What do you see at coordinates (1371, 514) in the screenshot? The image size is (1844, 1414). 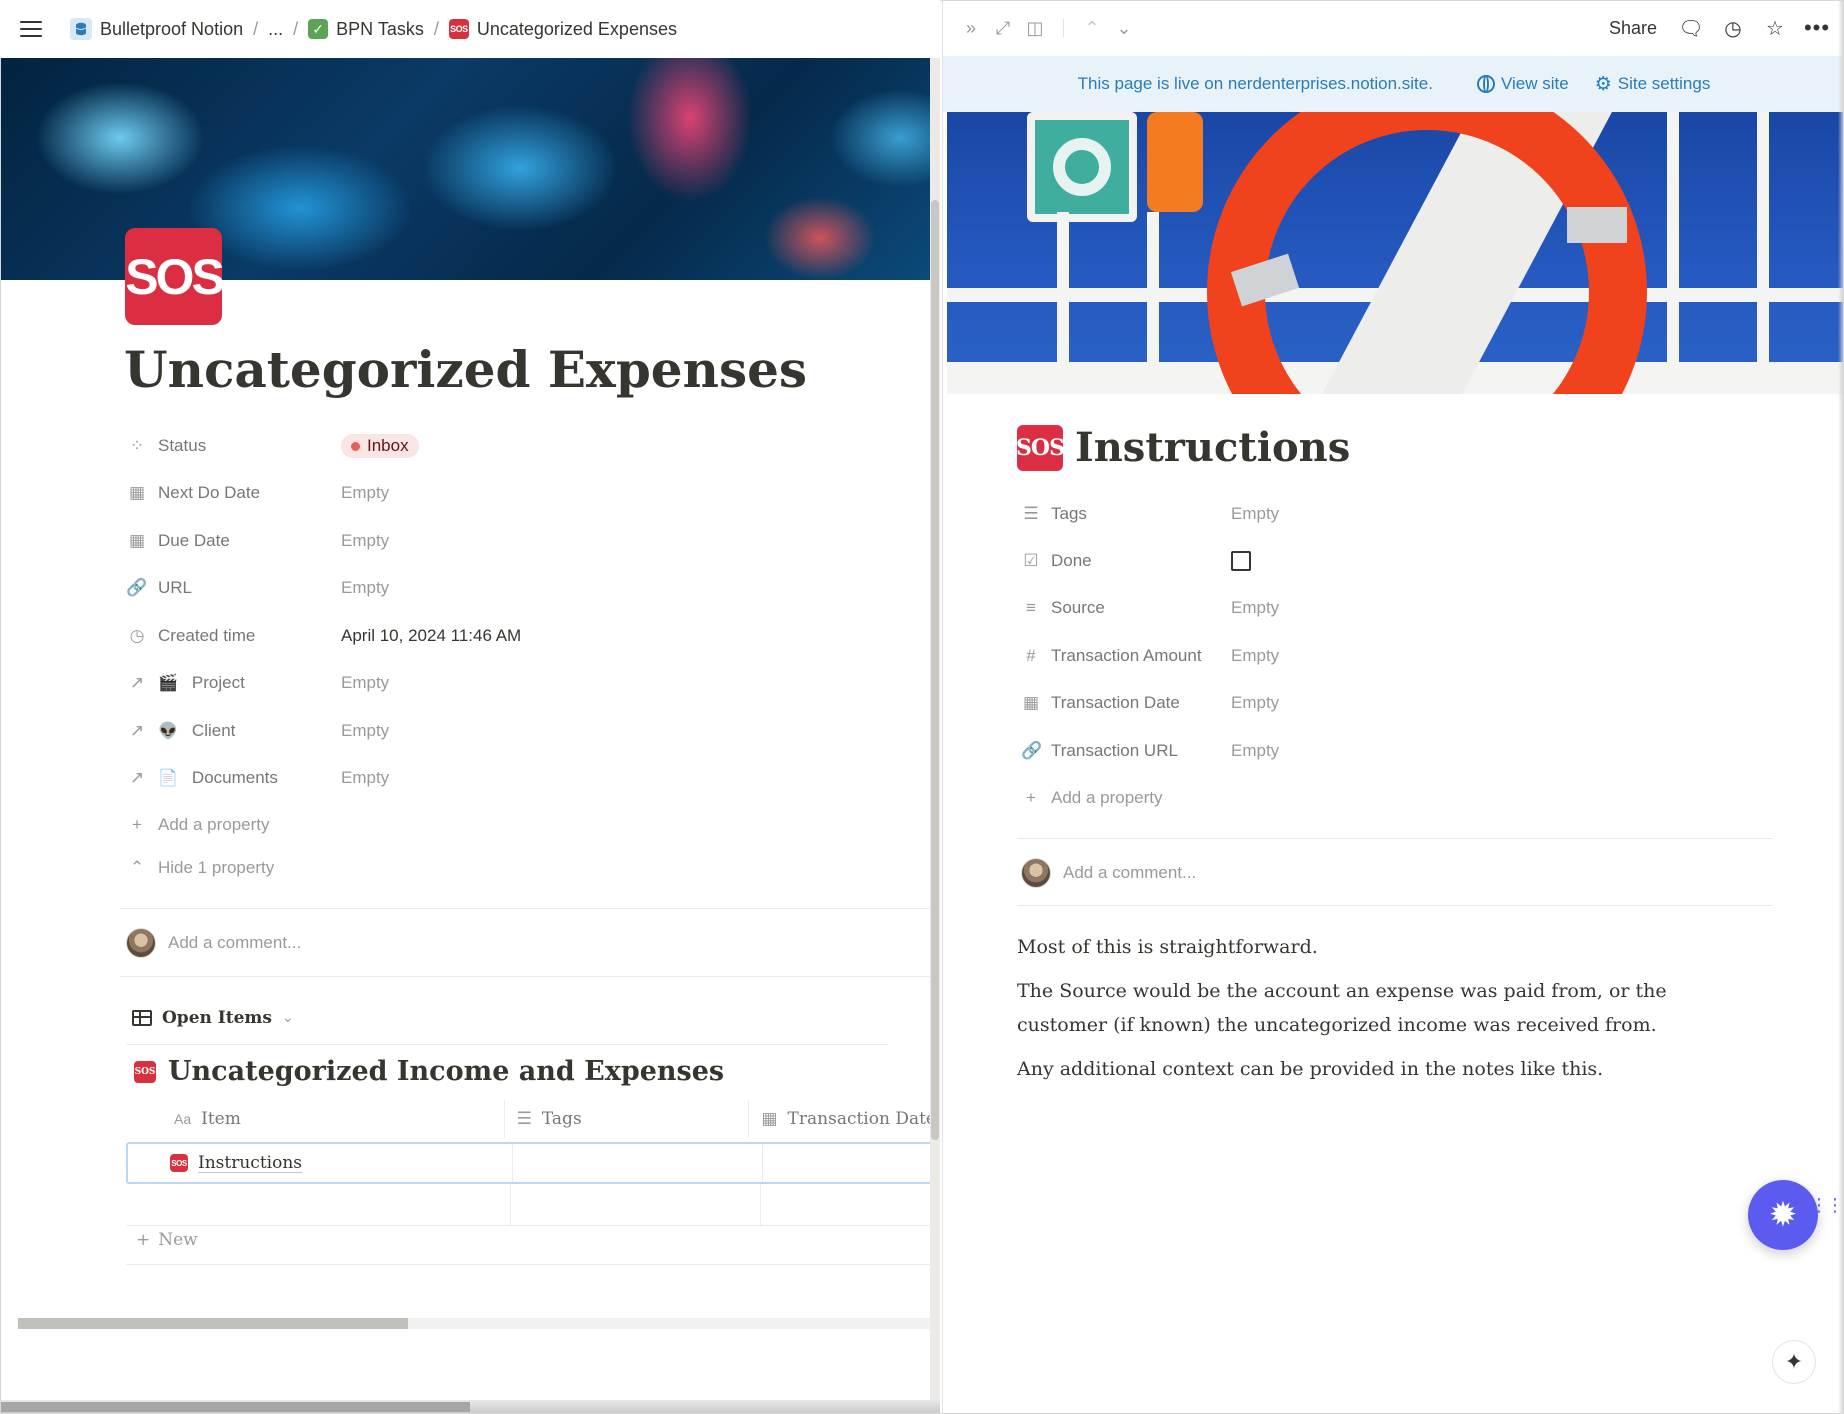 I see `property-tags: ☰ Tags Empty` at bounding box center [1371, 514].